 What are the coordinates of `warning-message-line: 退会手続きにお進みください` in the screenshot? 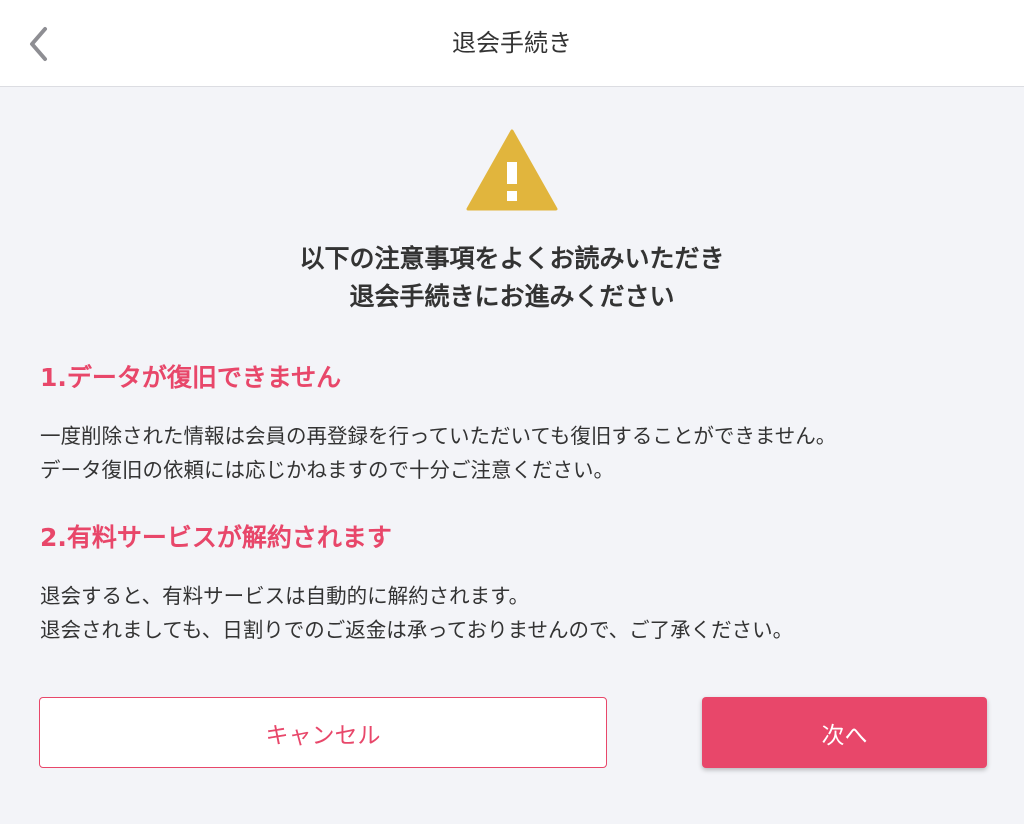 It's located at (512, 296).